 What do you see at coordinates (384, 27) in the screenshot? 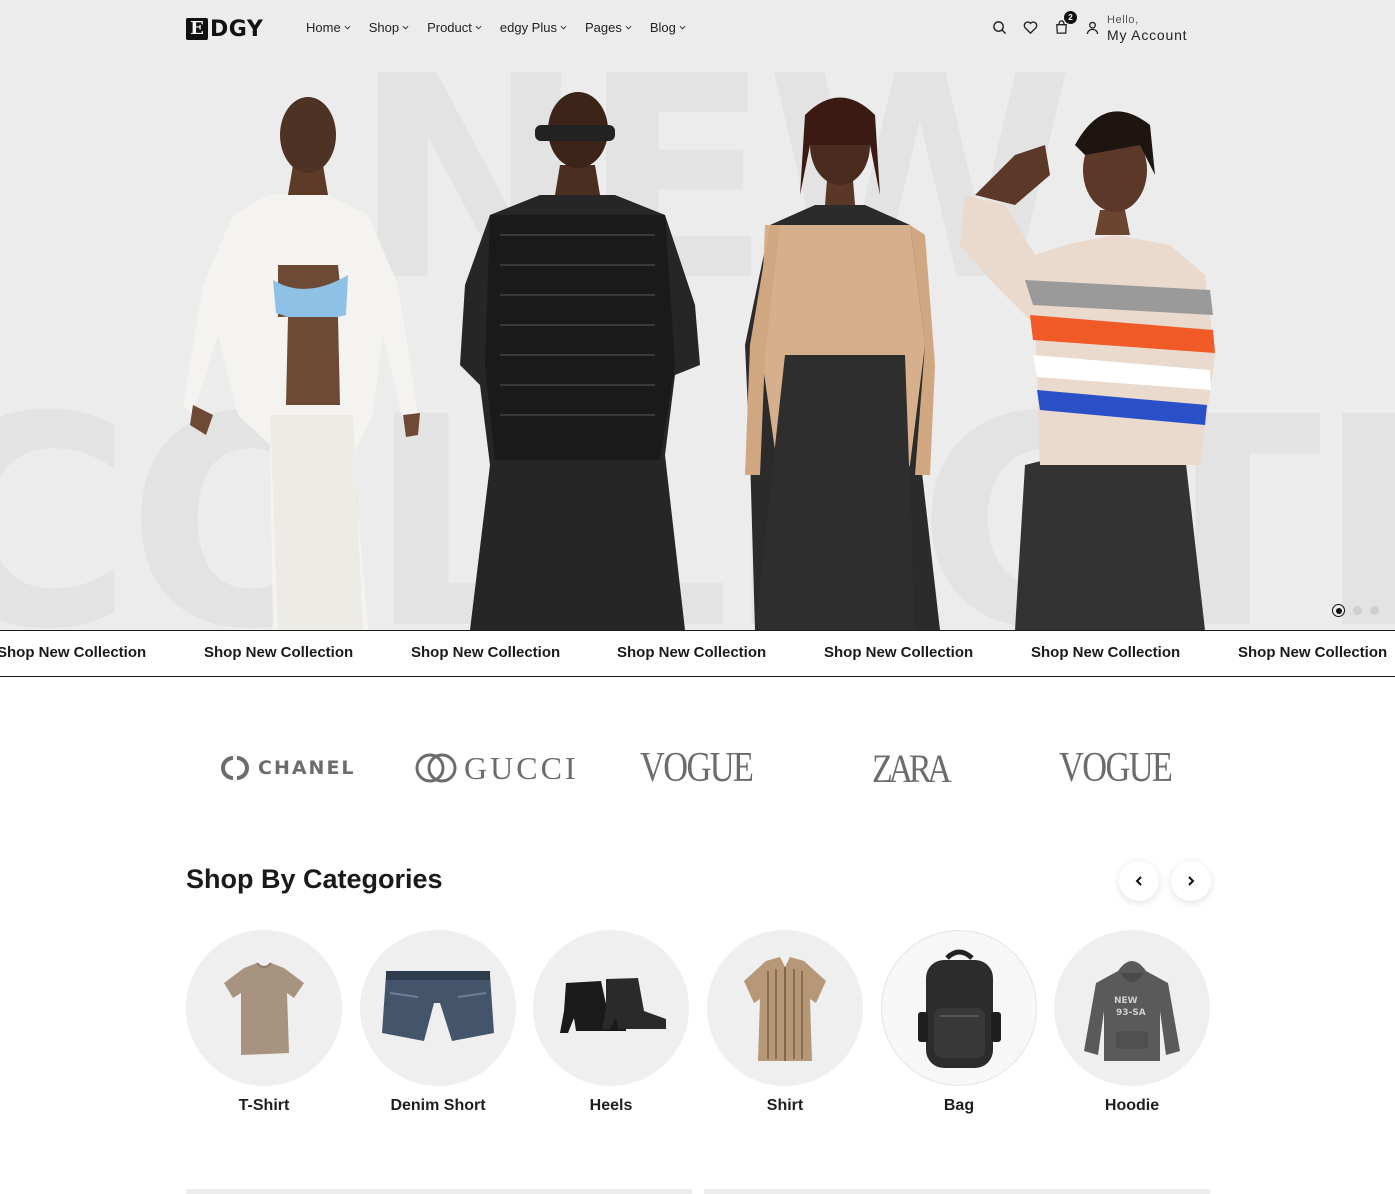
I see `nav-shop-label: Shop` at bounding box center [384, 27].